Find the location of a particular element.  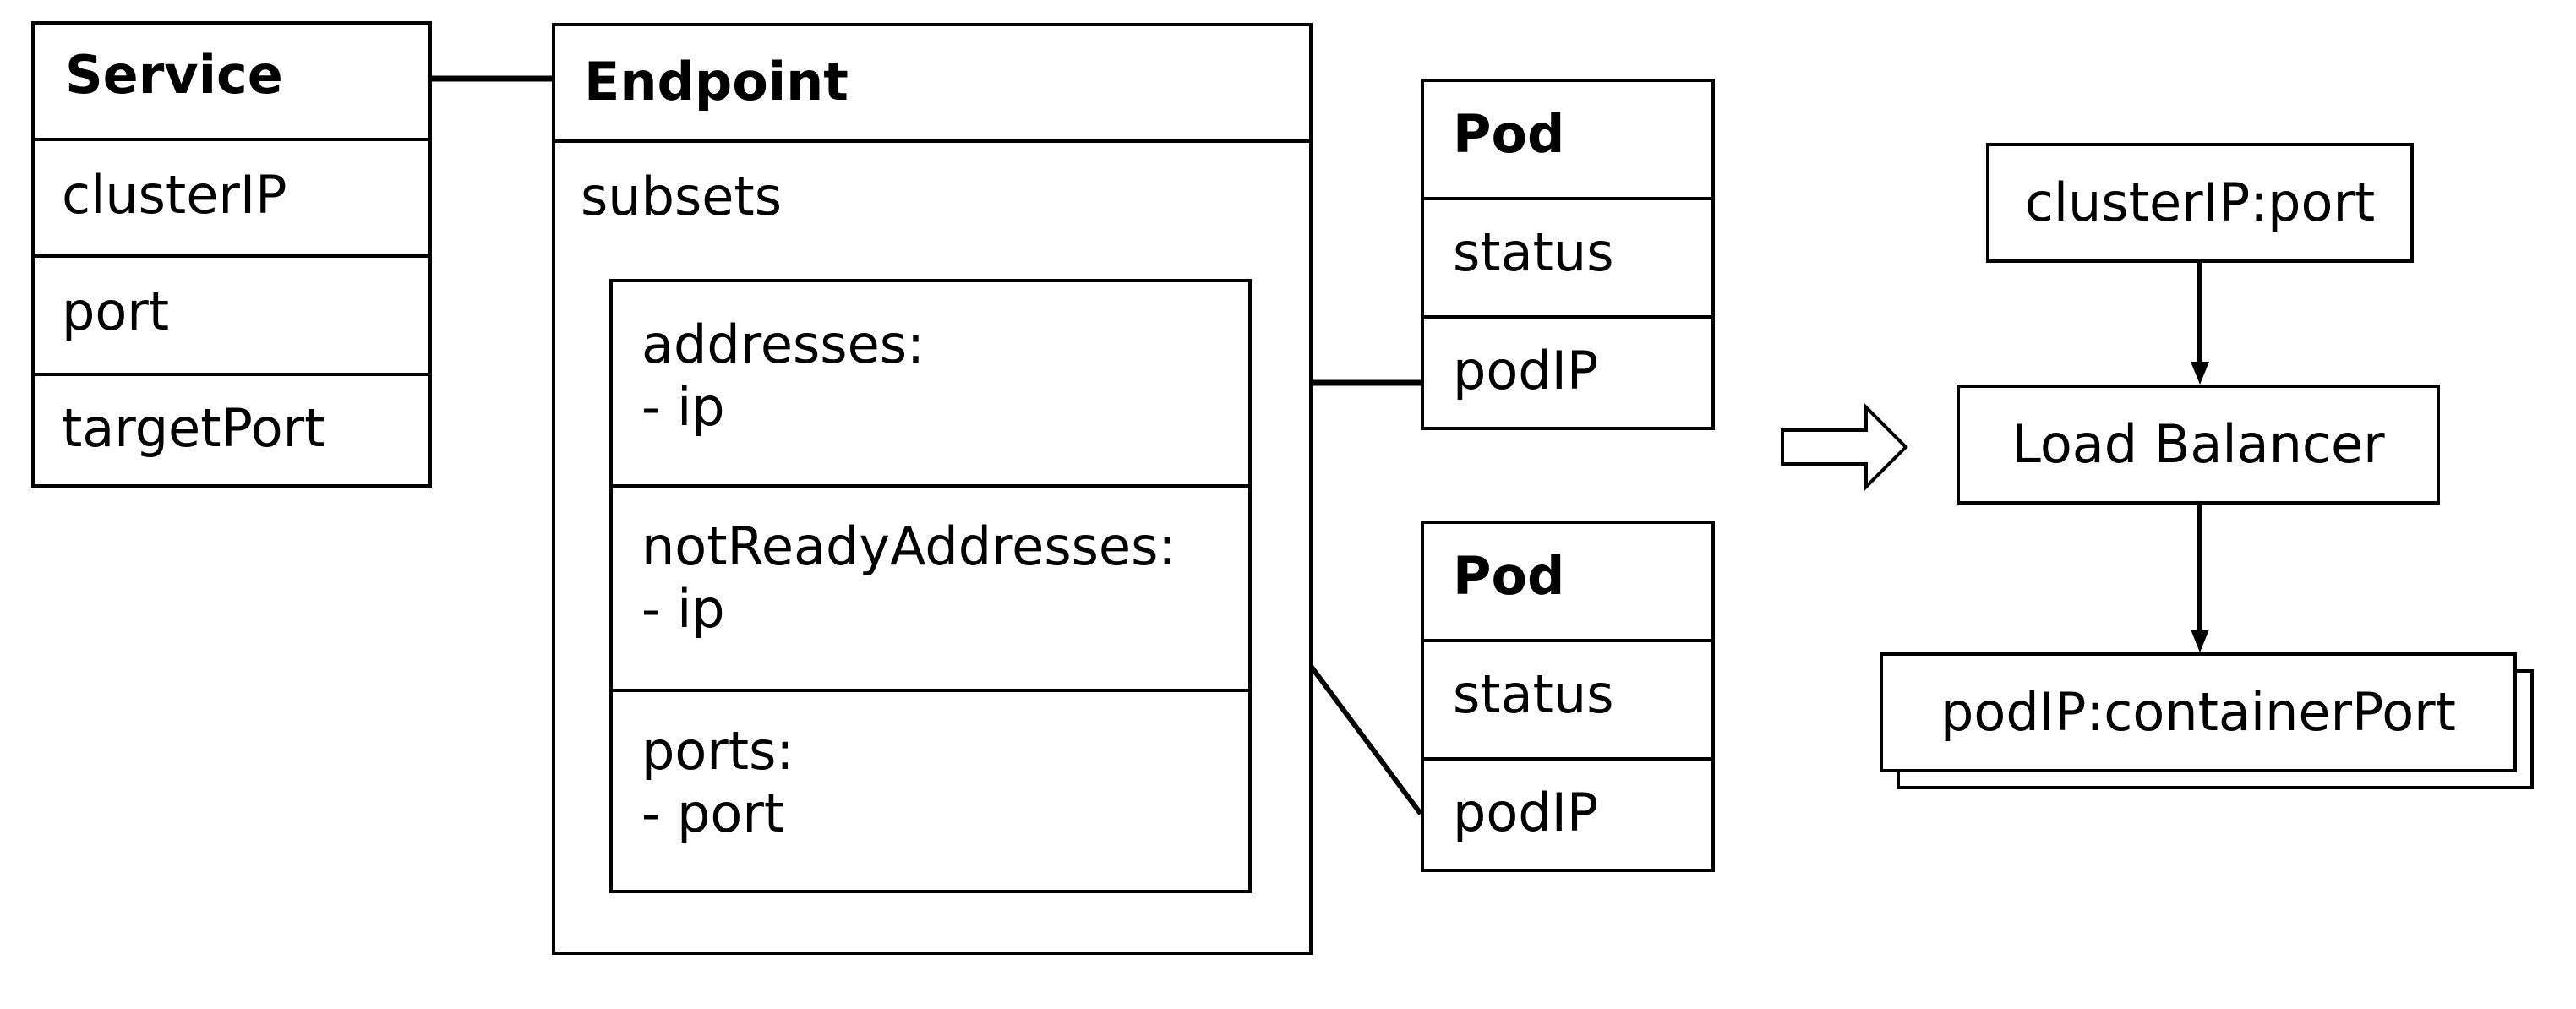

load-balancer-label: Load Balancer is located at coordinates (2198, 444).